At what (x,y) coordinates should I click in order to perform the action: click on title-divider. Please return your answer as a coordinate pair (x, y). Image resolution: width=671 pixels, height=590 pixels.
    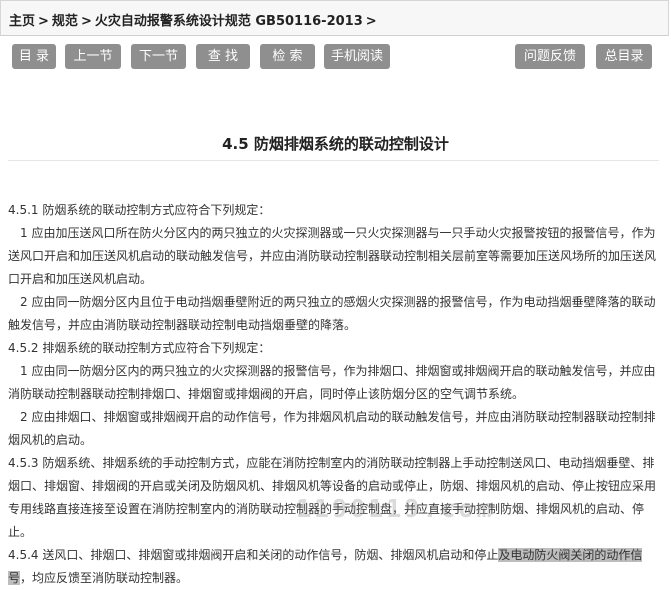
    Looking at the image, I should click on (333, 160).